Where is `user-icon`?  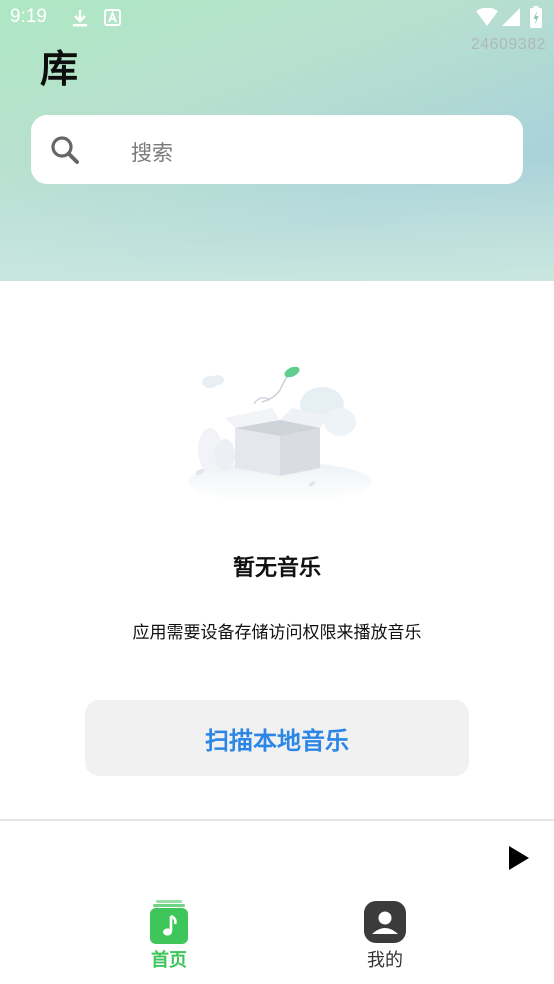 user-icon is located at coordinates (385, 922).